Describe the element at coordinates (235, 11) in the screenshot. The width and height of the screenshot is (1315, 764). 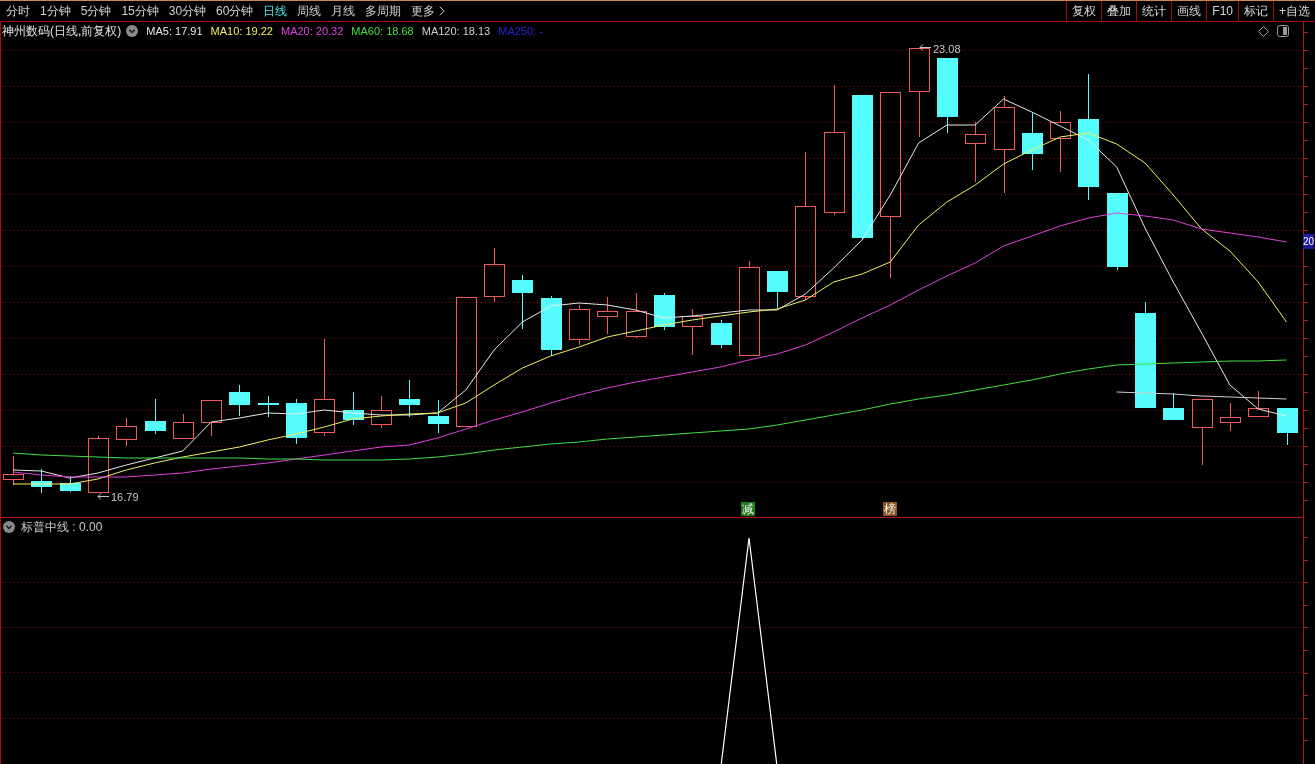
I see `period-tab: 60分钟` at that location.